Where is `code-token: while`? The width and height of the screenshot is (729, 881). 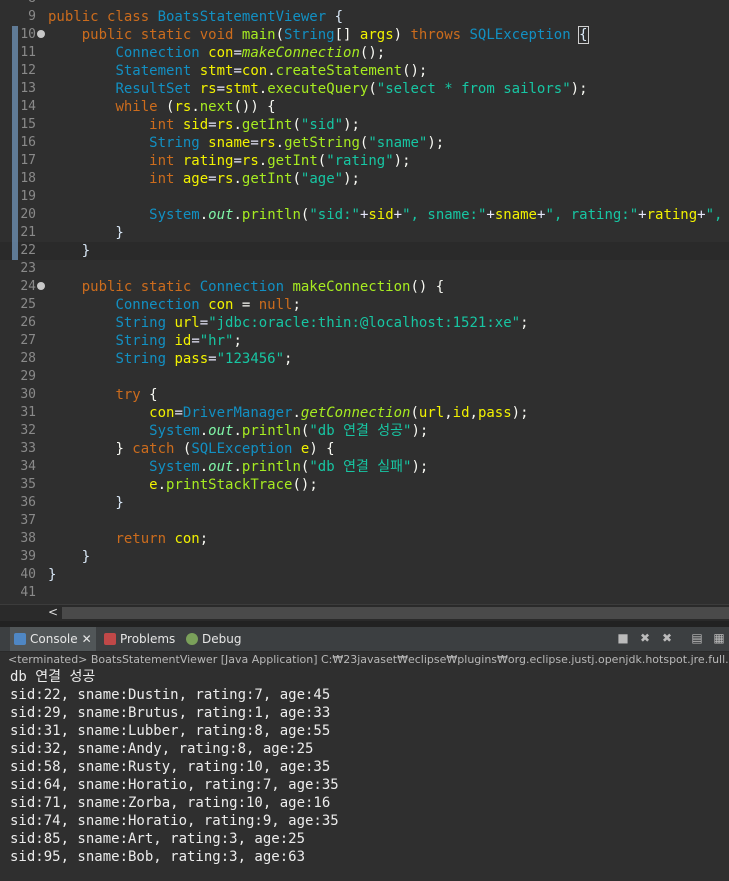
code-token: while is located at coordinates (141, 107).